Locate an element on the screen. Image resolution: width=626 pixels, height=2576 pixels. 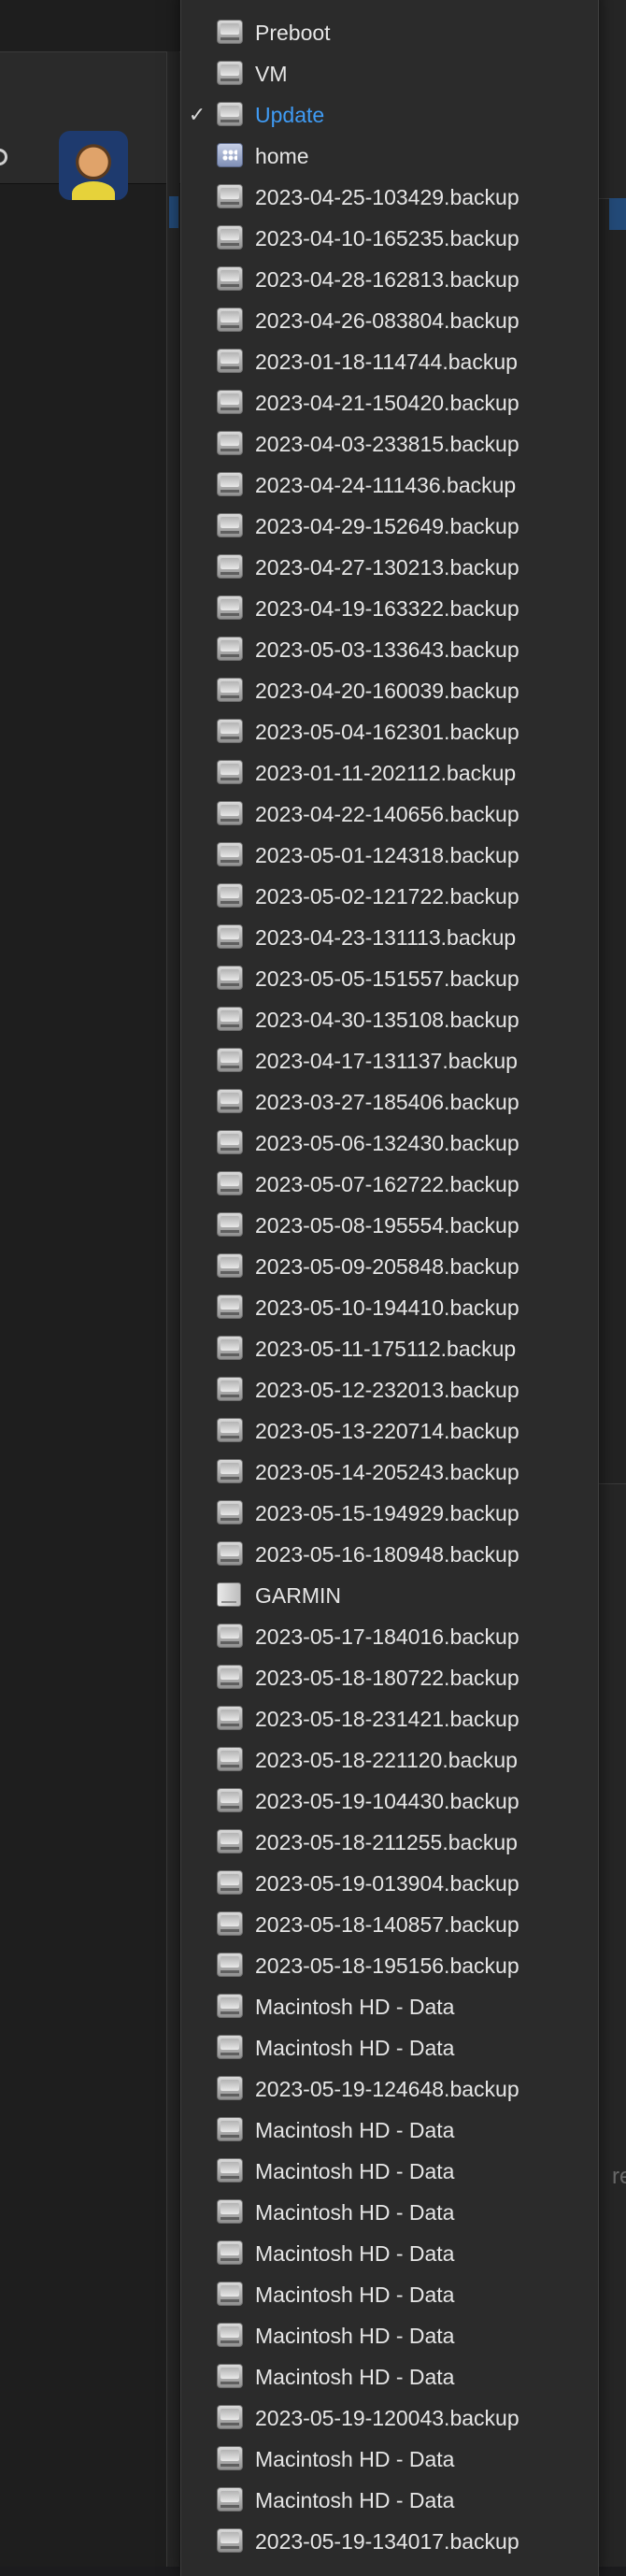
menu-item: 2023-04-22-140656.backup is located at coordinates (389, 814).